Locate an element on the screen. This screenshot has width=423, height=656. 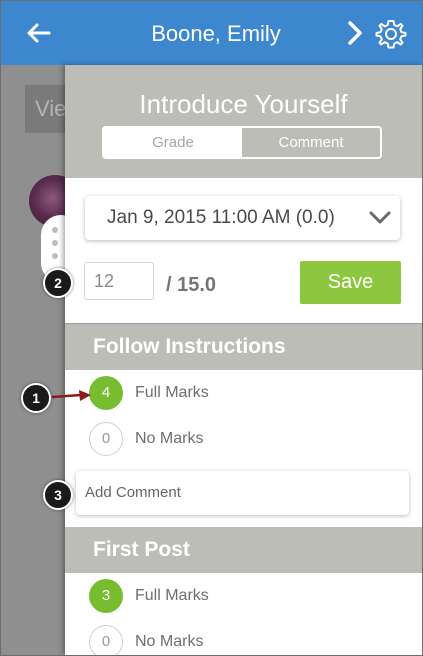
add-comment-field: Add Comment is located at coordinates (242, 493).